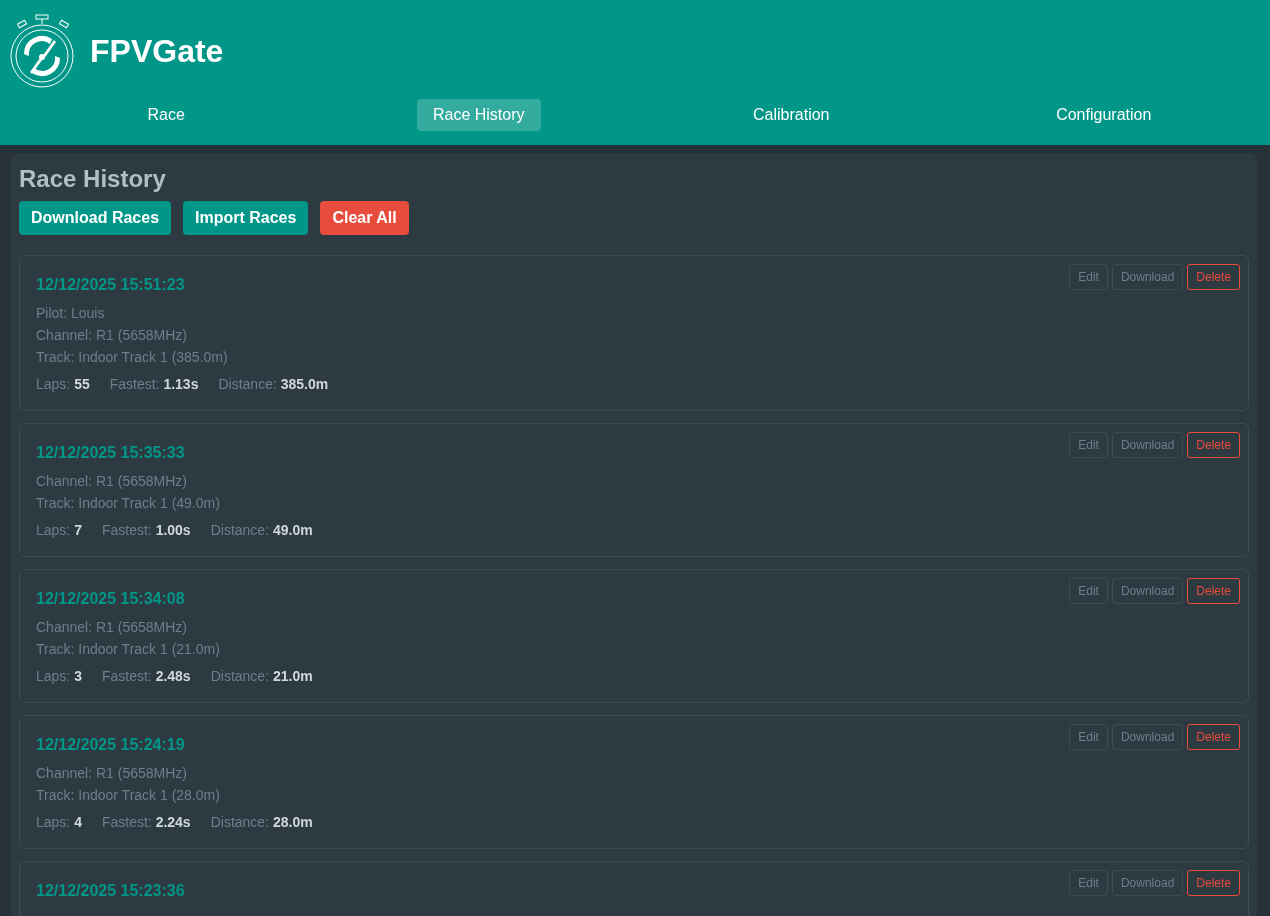 This screenshot has height=916, width=1270. What do you see at coordinates (93, 179) in the screenshot?
I see `page-title: Race History` at bounding box center [93, 179].